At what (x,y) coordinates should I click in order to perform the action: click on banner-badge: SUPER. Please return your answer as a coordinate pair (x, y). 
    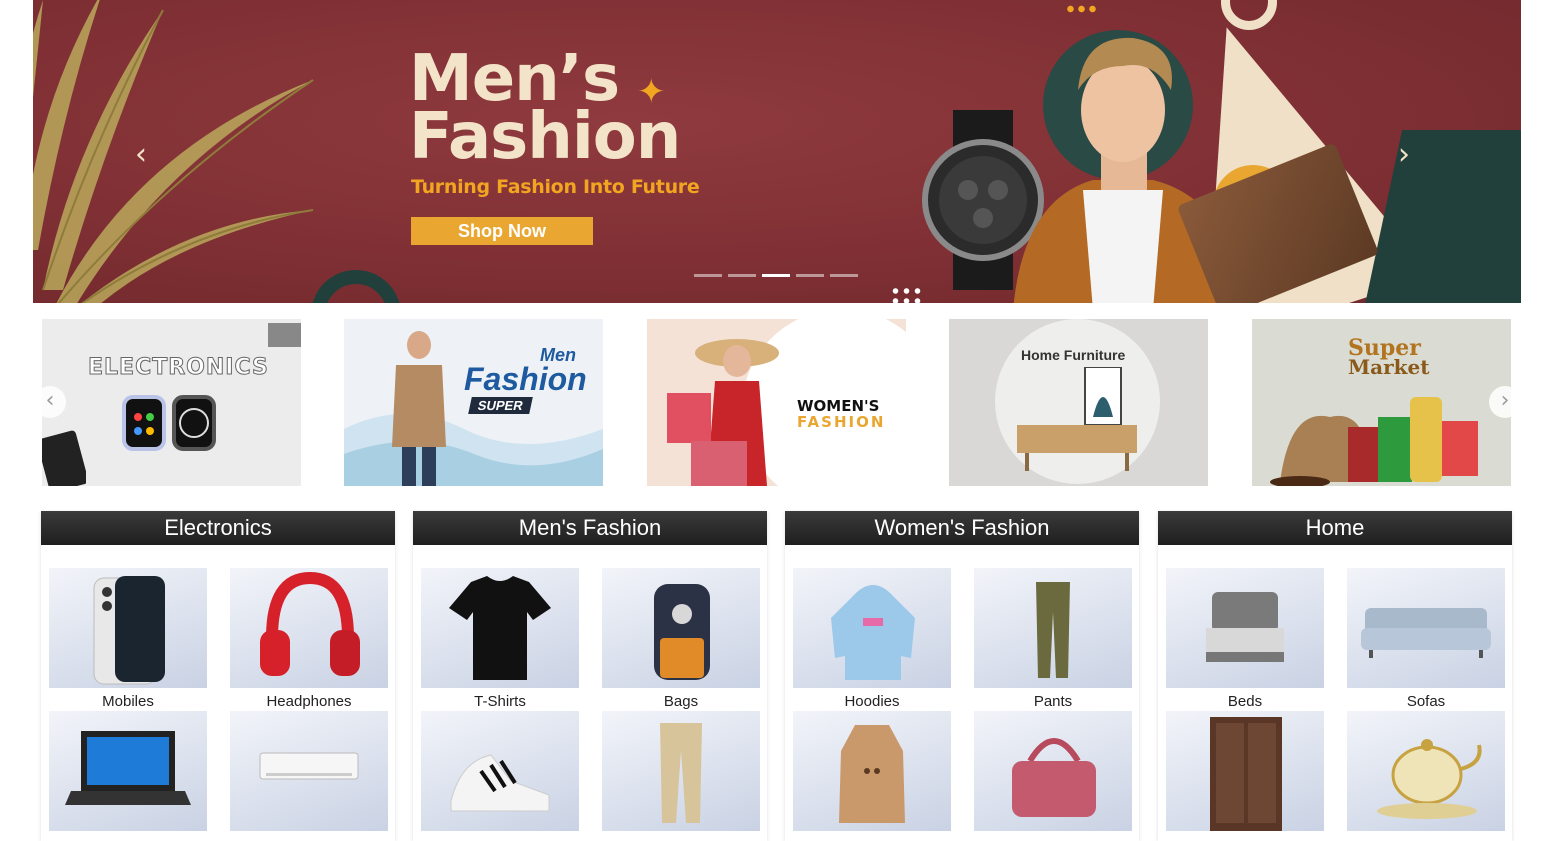
    Looking at the image, I should click on (500, 405).